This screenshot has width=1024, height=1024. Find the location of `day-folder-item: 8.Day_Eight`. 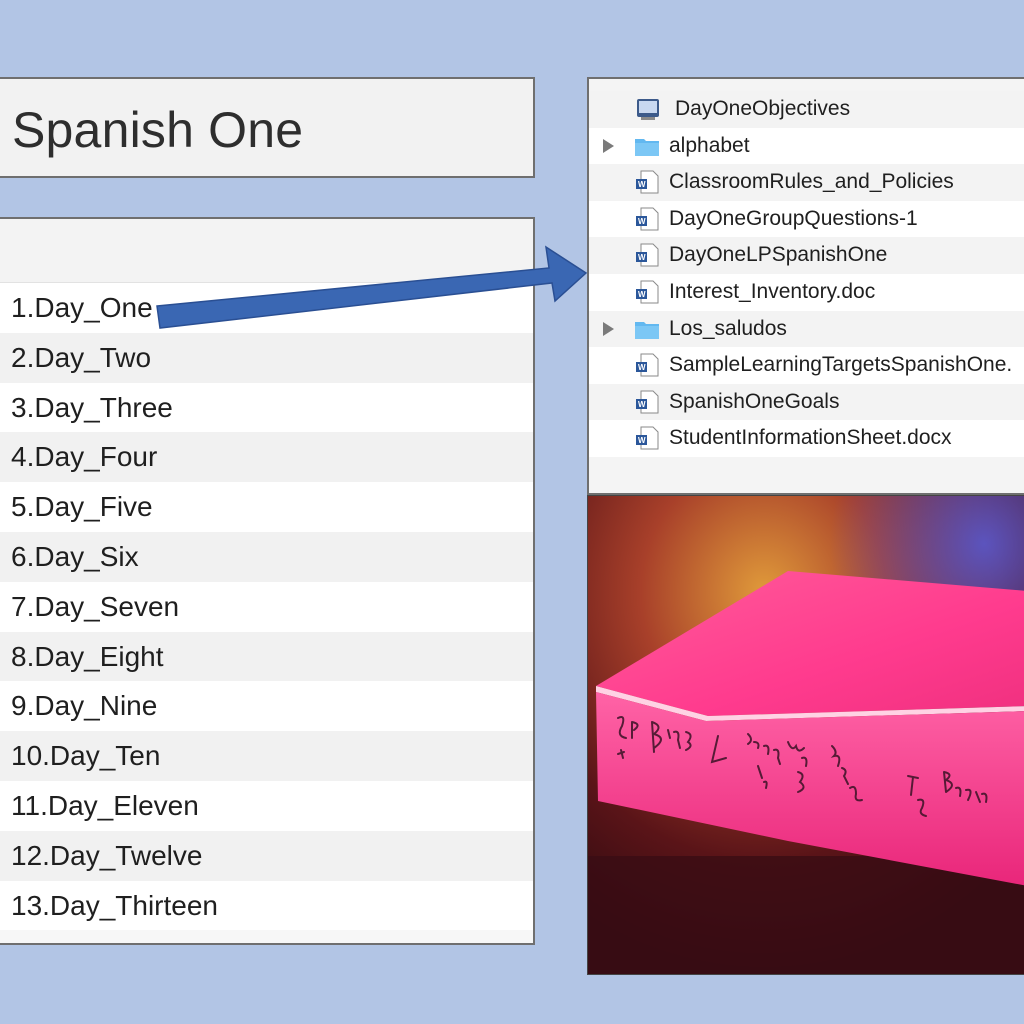

day-folder-item: 8.Day_Eight is located at coordinates (266, 656).